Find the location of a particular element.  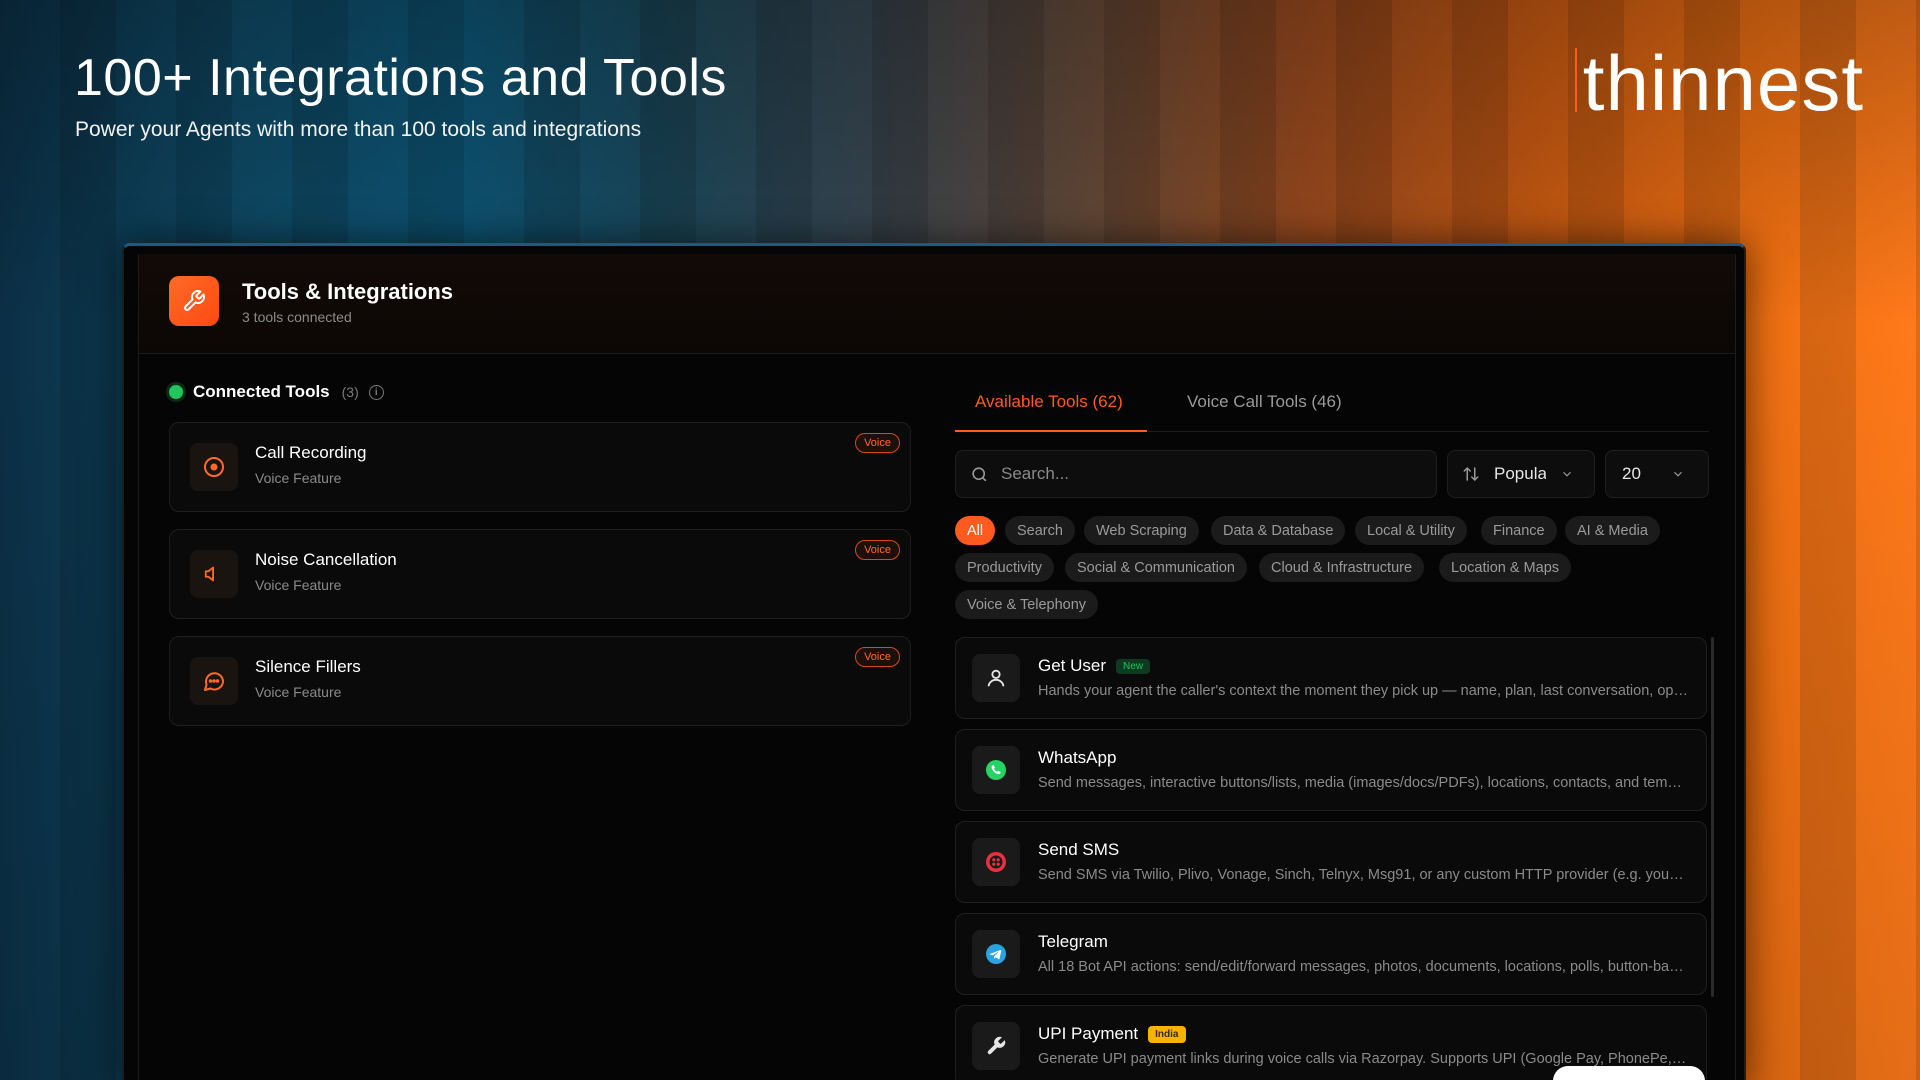

chip-voice-telephony: Voice & Telephony is located at coordinates (1027, 604).